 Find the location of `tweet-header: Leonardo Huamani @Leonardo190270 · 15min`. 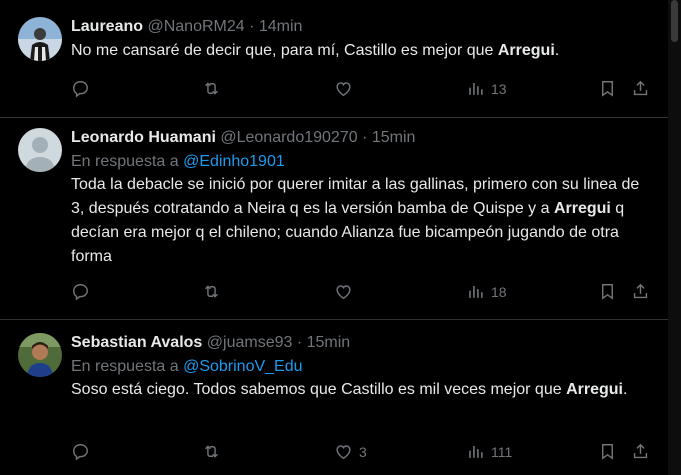

tweet-header: Leonardo Huamani @Leonardo190270 · 15min is located at coordinates (362, 138).